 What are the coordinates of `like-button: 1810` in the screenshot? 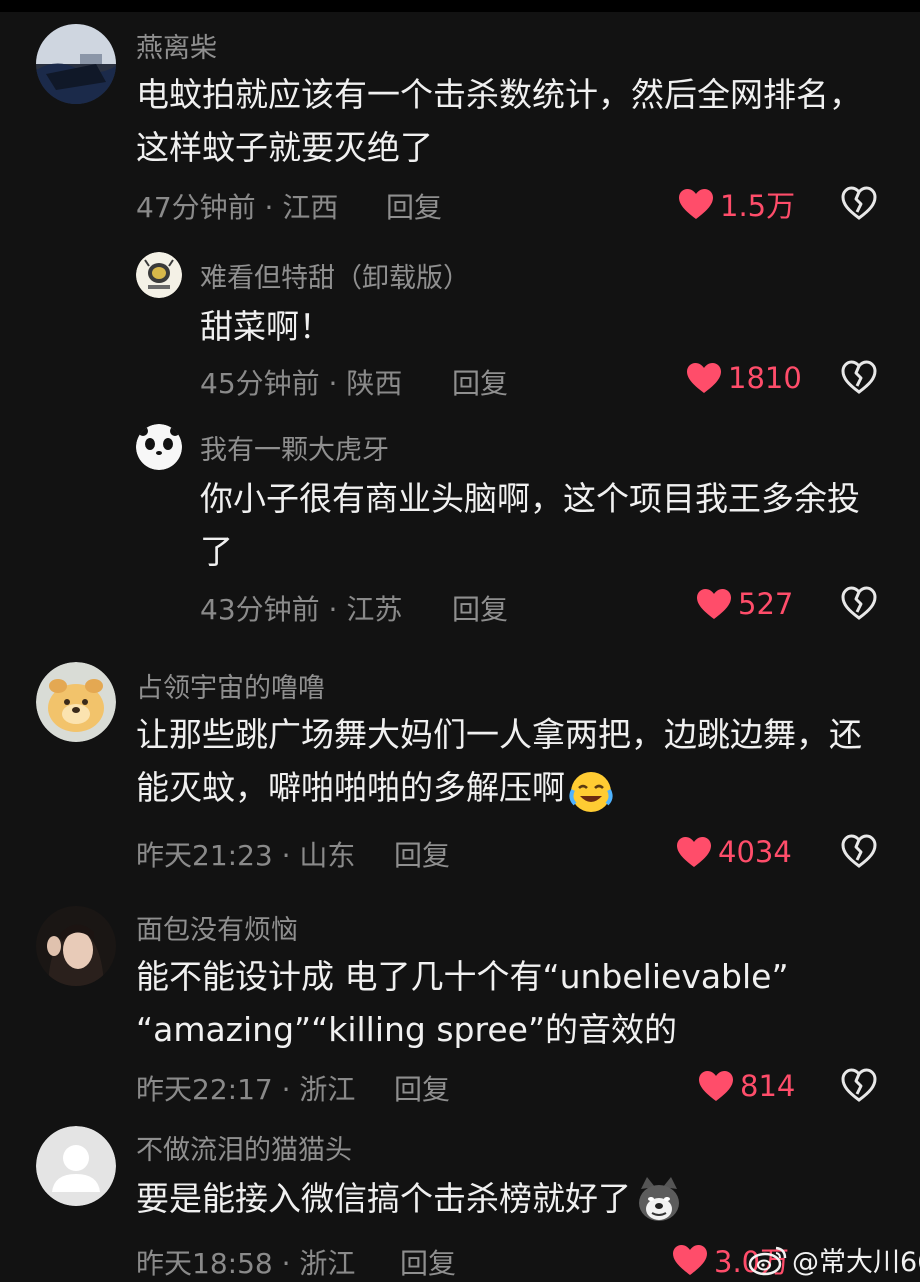 It's located at (744, 378).